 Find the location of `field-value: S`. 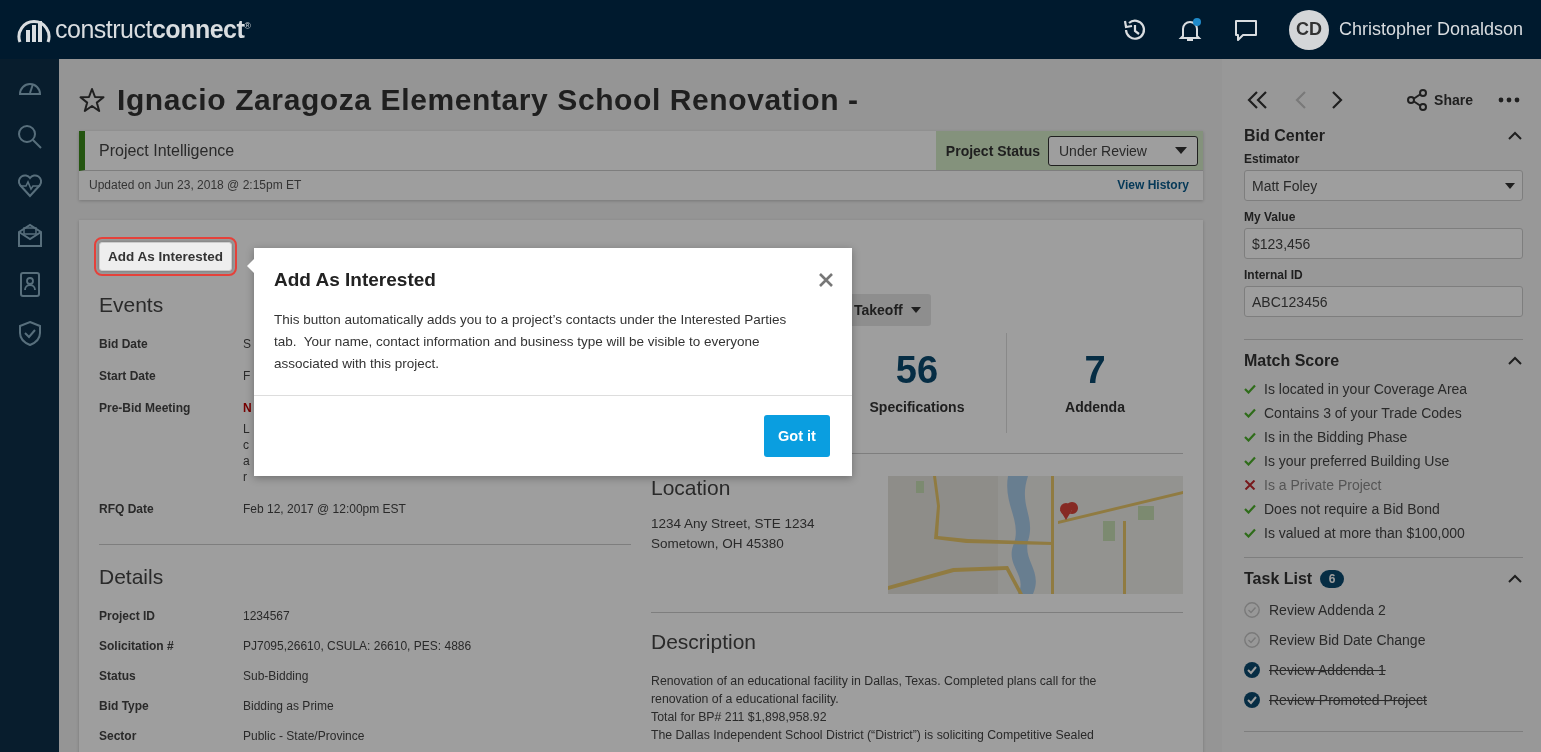

field-value: S is located at coordinates (247, 344).